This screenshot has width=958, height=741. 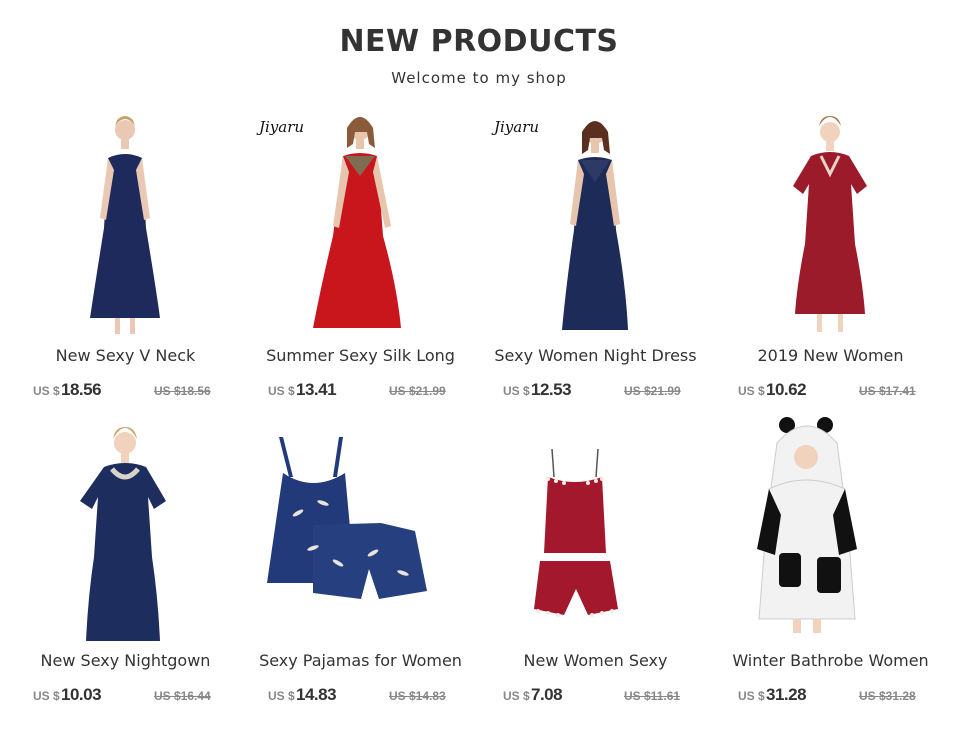 I want to click on product-prices: US $ 10.62 US $17.41, so click(x=830, y=388).